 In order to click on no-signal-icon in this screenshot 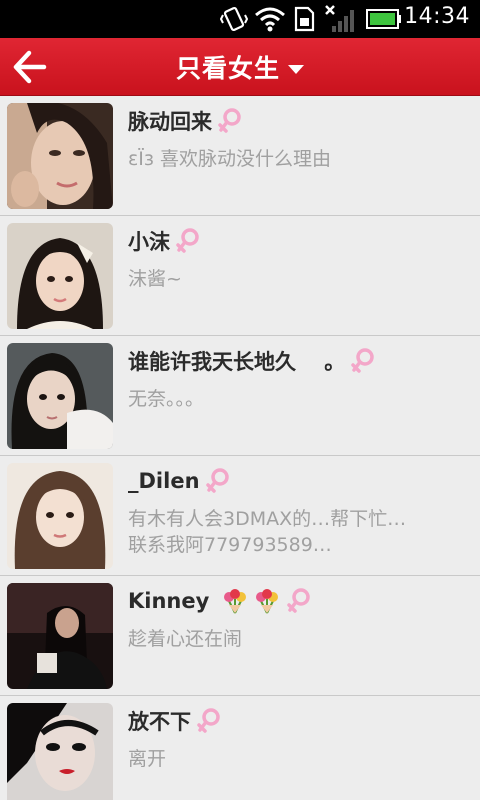, I will do `click(339, 18)`.